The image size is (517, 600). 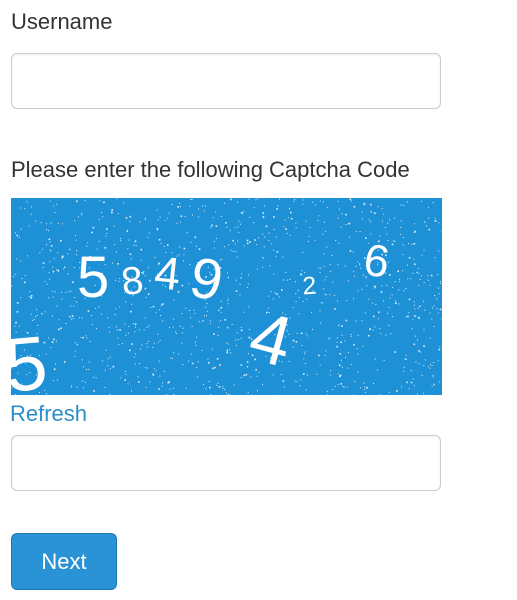 I want to click on captcha-code-input, so click(x=226, y=463).